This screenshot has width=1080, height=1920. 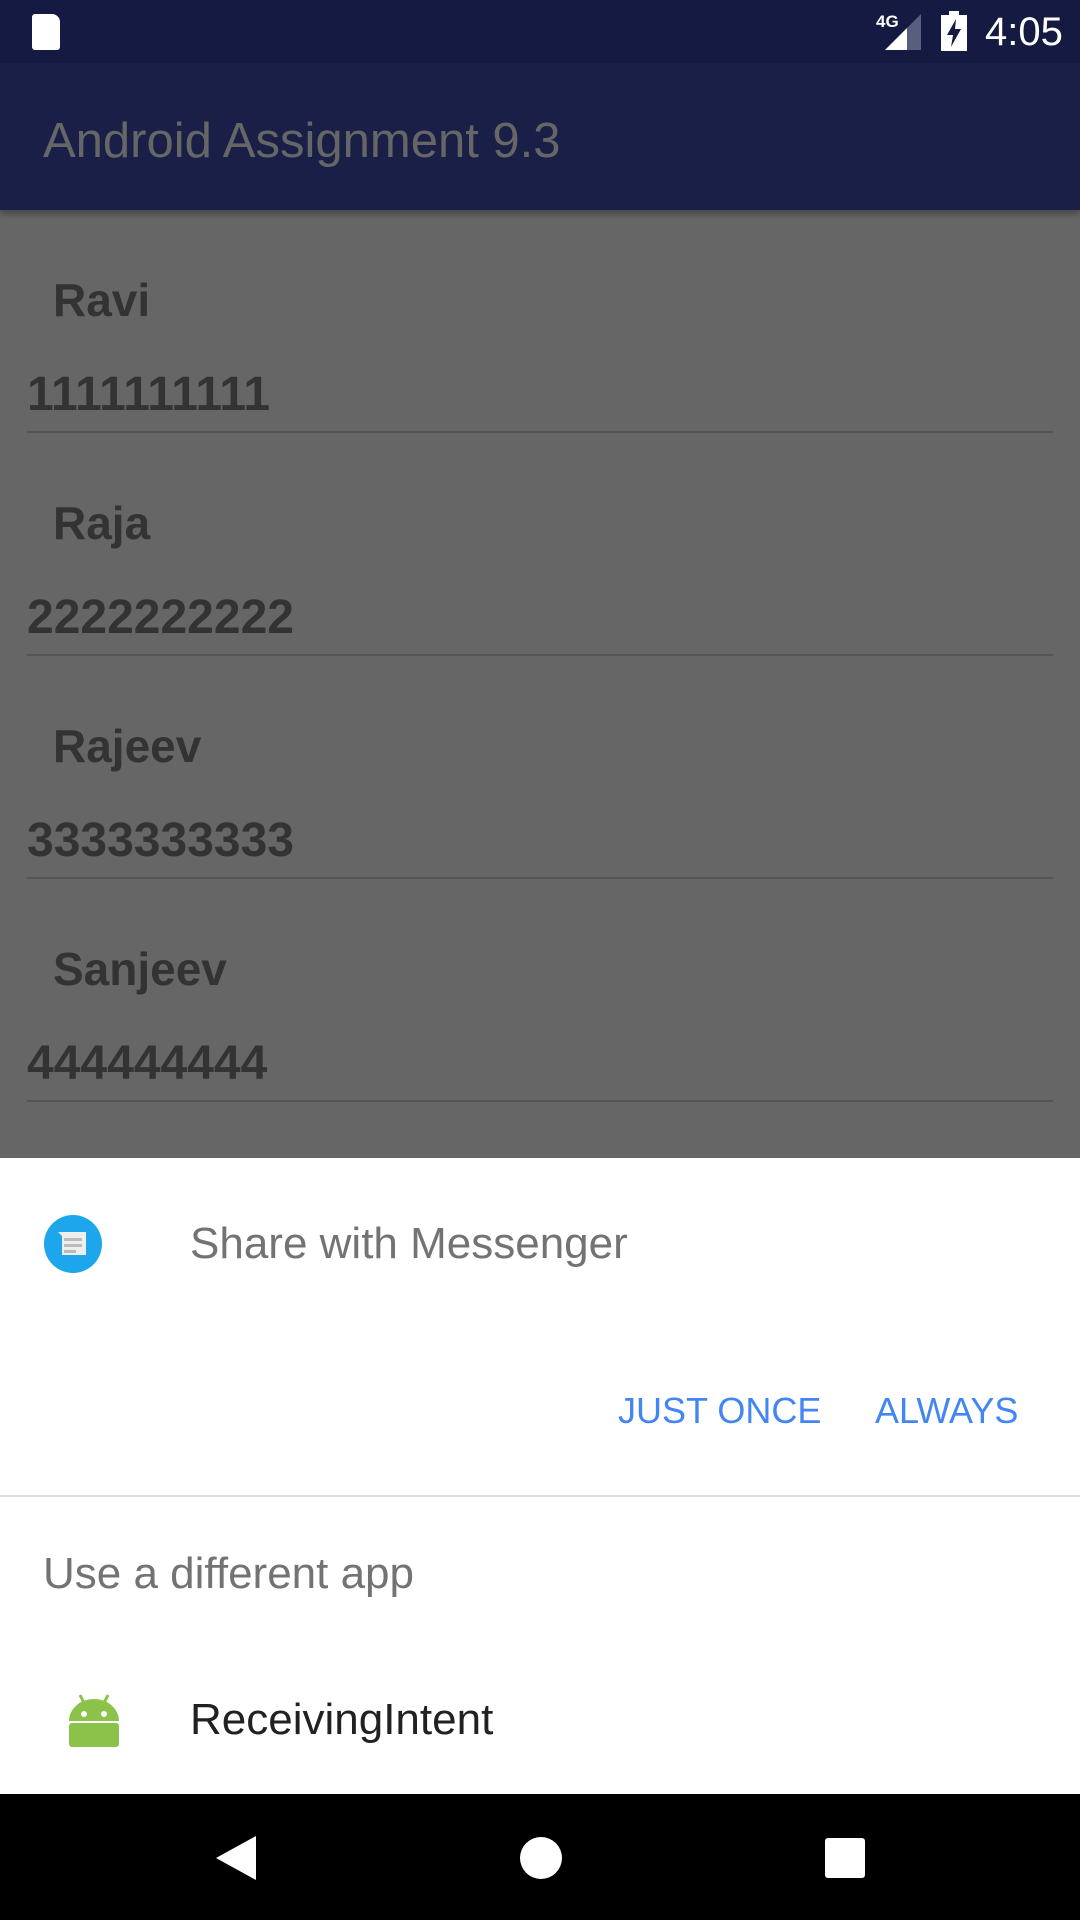 I want to click on home-icon, so click(x=541, y=1858).